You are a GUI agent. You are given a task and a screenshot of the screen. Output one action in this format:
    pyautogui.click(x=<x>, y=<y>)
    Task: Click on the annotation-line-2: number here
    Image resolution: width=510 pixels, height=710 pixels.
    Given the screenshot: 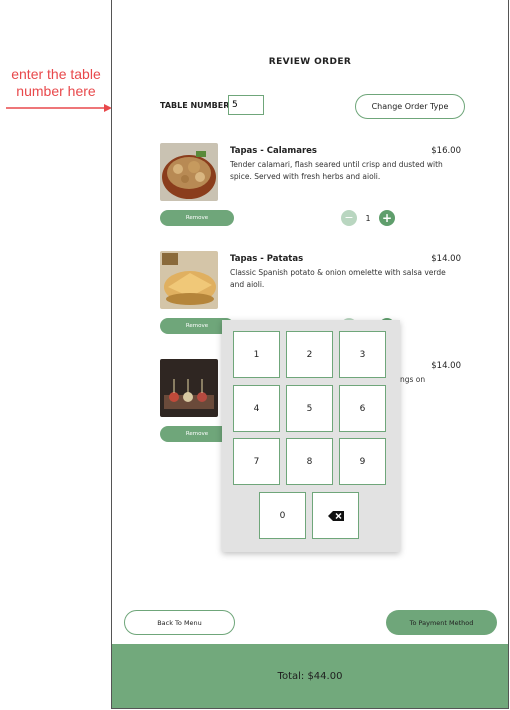 What is the action you would take?
    pyautogui.click(x=56, y=91)
    